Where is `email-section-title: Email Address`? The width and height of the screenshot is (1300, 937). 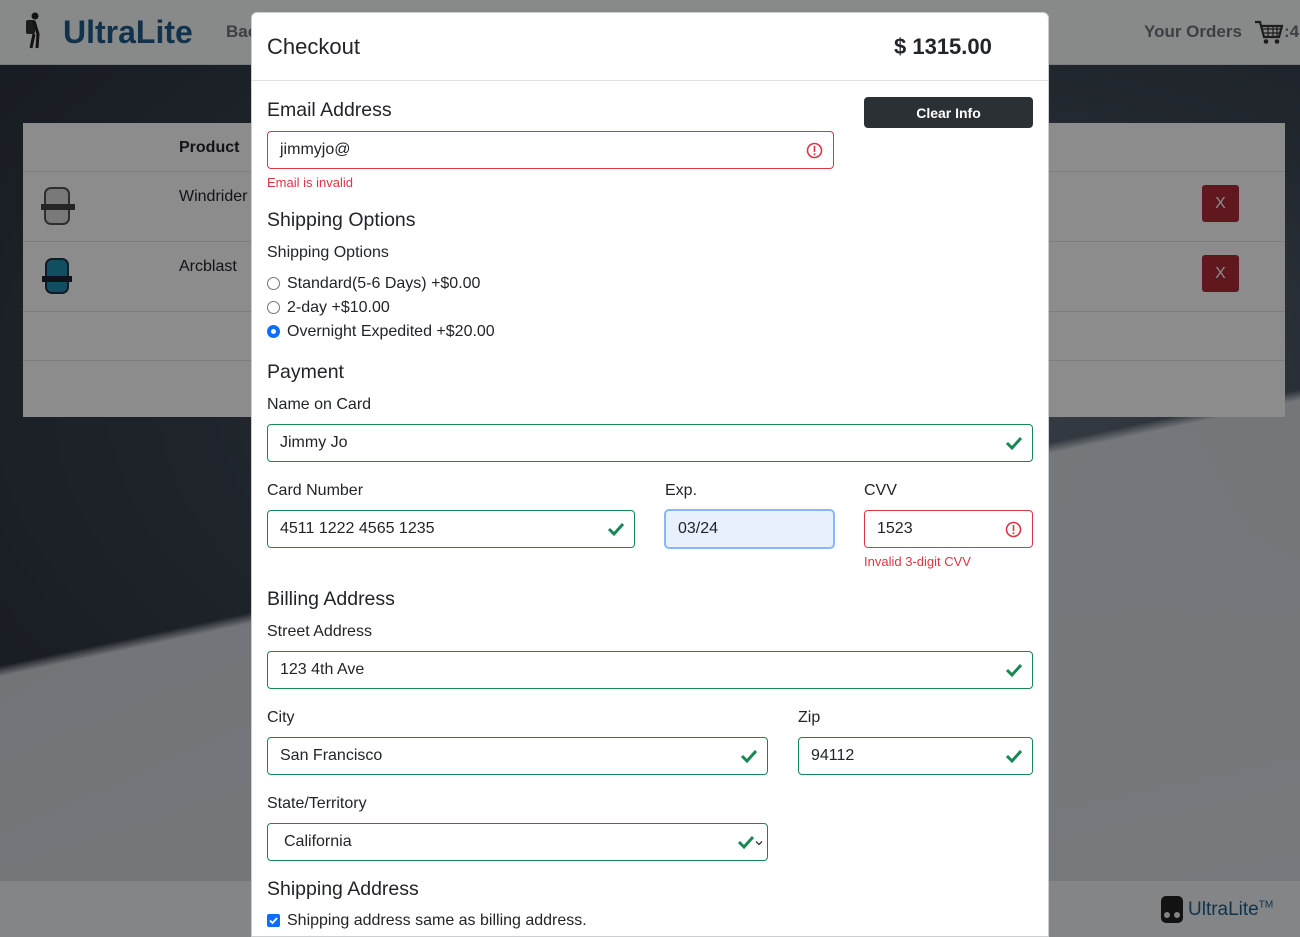
email-section-title: Email Address is located at coordinates (329, 110).